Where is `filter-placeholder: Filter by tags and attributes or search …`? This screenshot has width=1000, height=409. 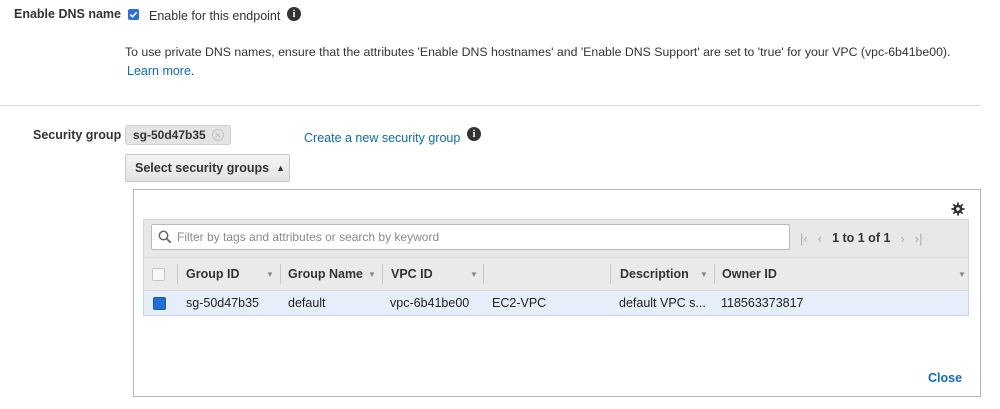 filter-placeholder: Filter by tags and attributes or search … is located at coordinates (308, 237).